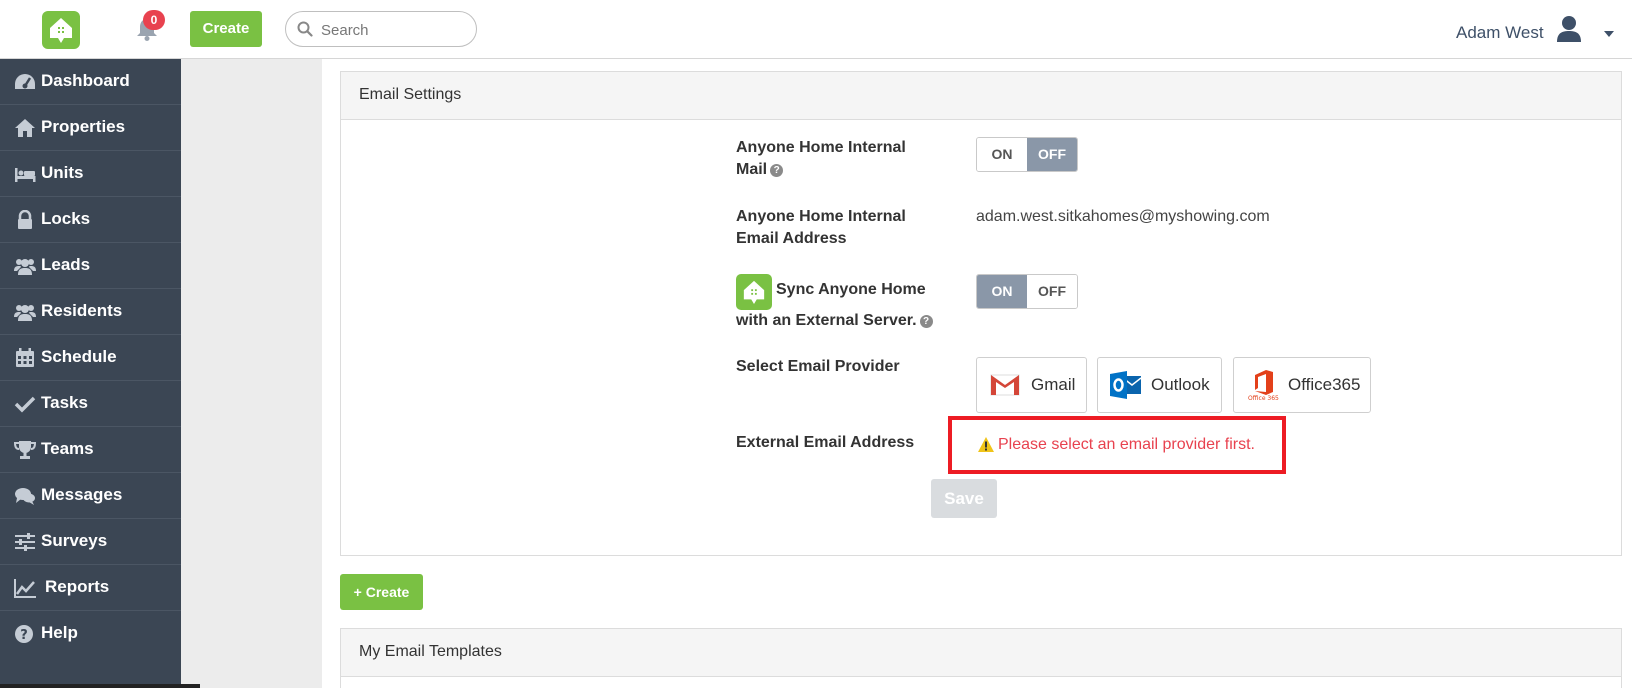 The height and width of the screenshot is (688, 1632). What do you see at coordinates (1126, 385) in the screenshot?
I see `outlook-icon` at bounding box center [1126, 385].